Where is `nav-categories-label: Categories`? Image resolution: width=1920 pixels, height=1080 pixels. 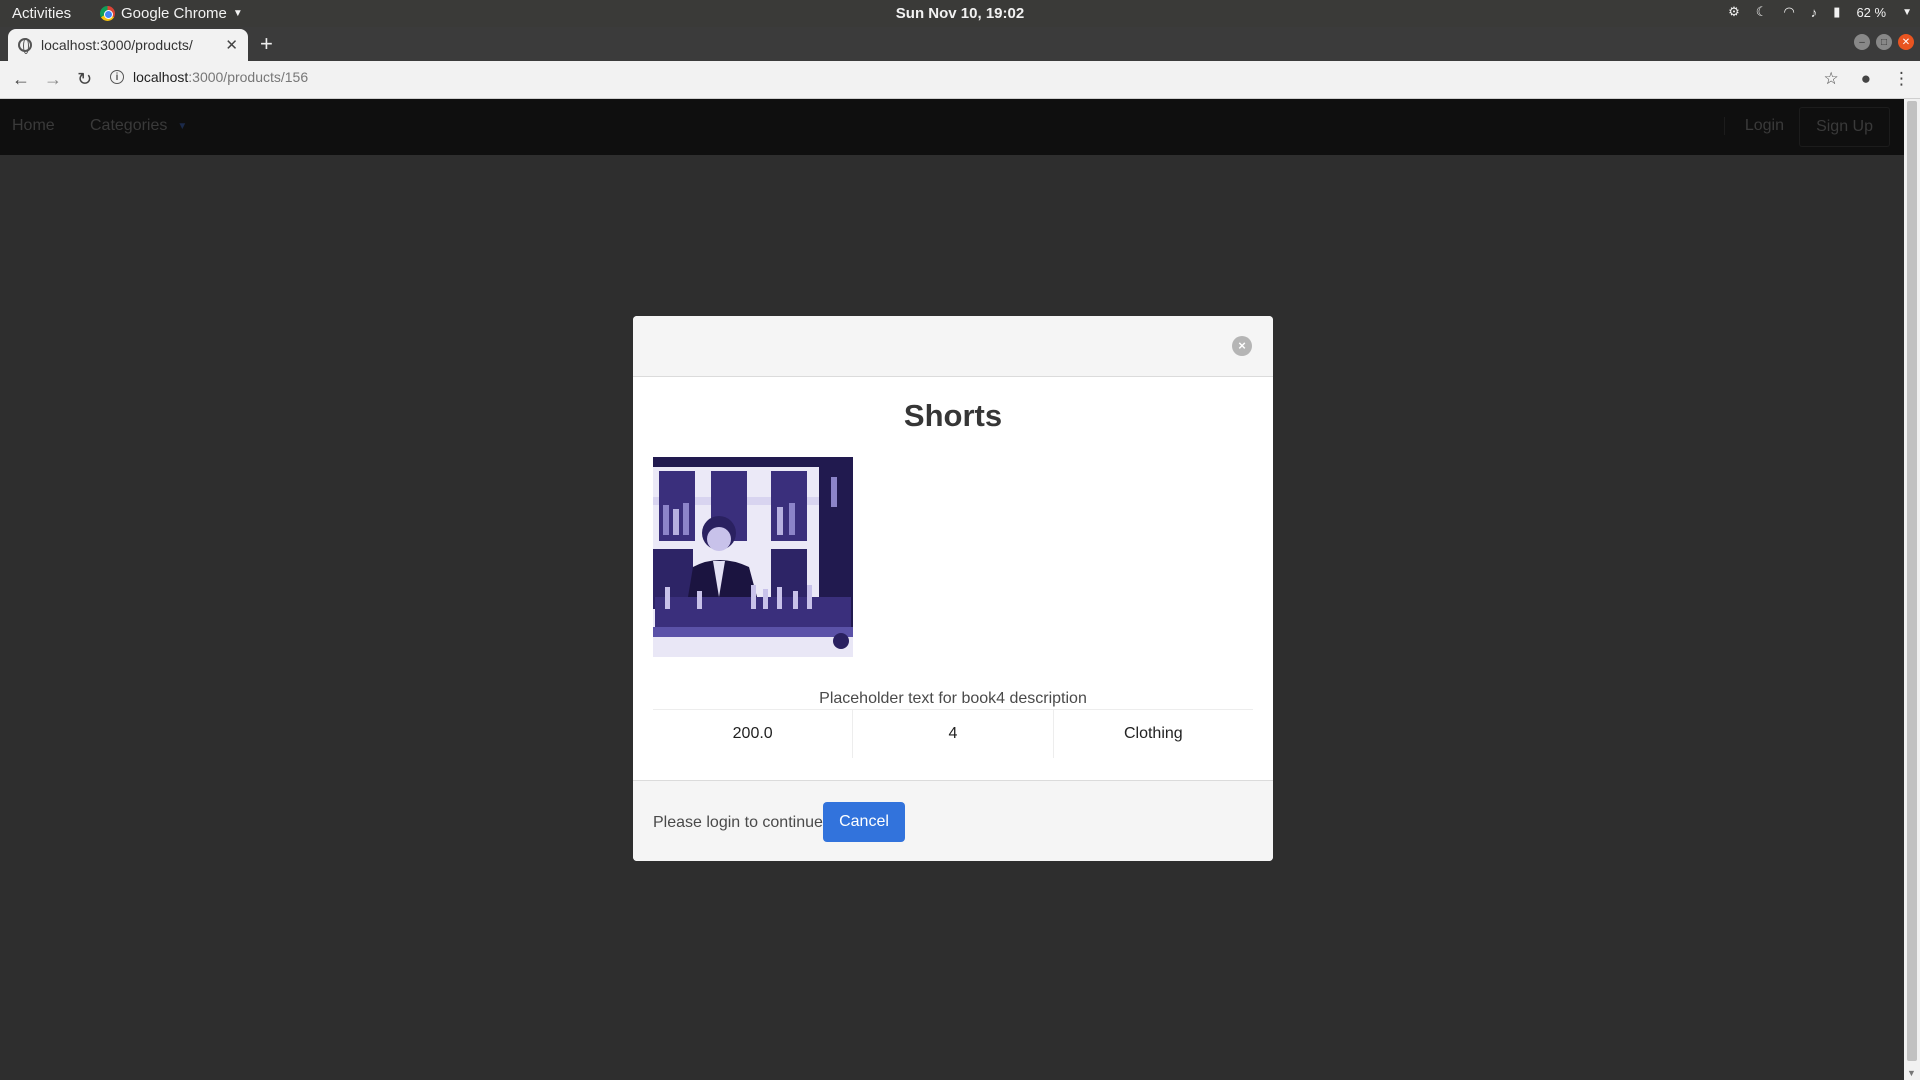 nav-categories-label: Categories is located at coordinates (129, 125).